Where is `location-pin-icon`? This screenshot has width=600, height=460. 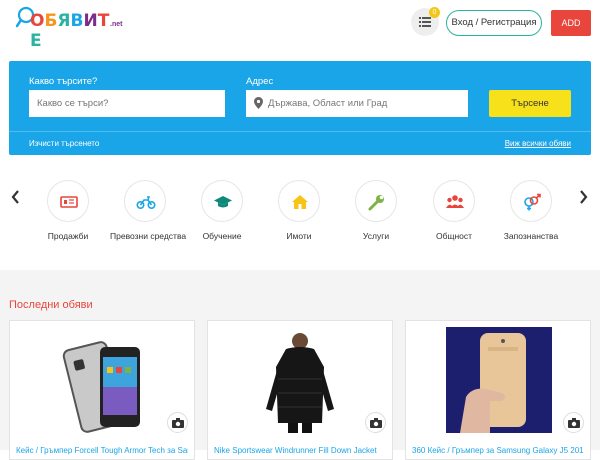 location-pin-icon is located at coordinates (258, 103).